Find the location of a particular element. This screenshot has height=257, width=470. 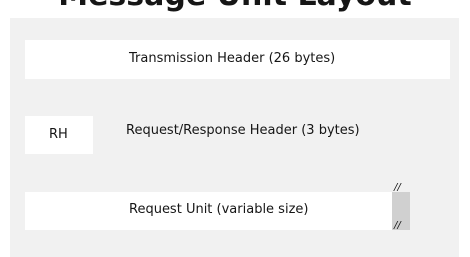

request-unit-box: Request Unit (variable size) is located at coordinates (208, 211).